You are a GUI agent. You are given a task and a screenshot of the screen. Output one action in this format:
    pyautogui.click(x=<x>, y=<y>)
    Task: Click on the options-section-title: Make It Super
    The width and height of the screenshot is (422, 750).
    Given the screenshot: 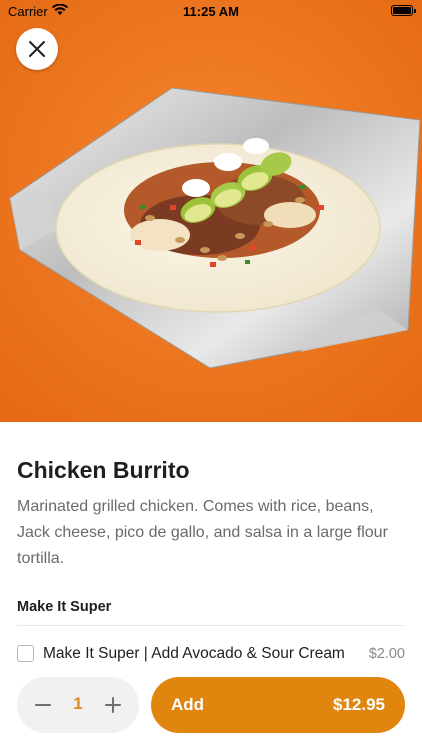 What is the action you would take?
    pyautogui.click(x=64, y=607)
    